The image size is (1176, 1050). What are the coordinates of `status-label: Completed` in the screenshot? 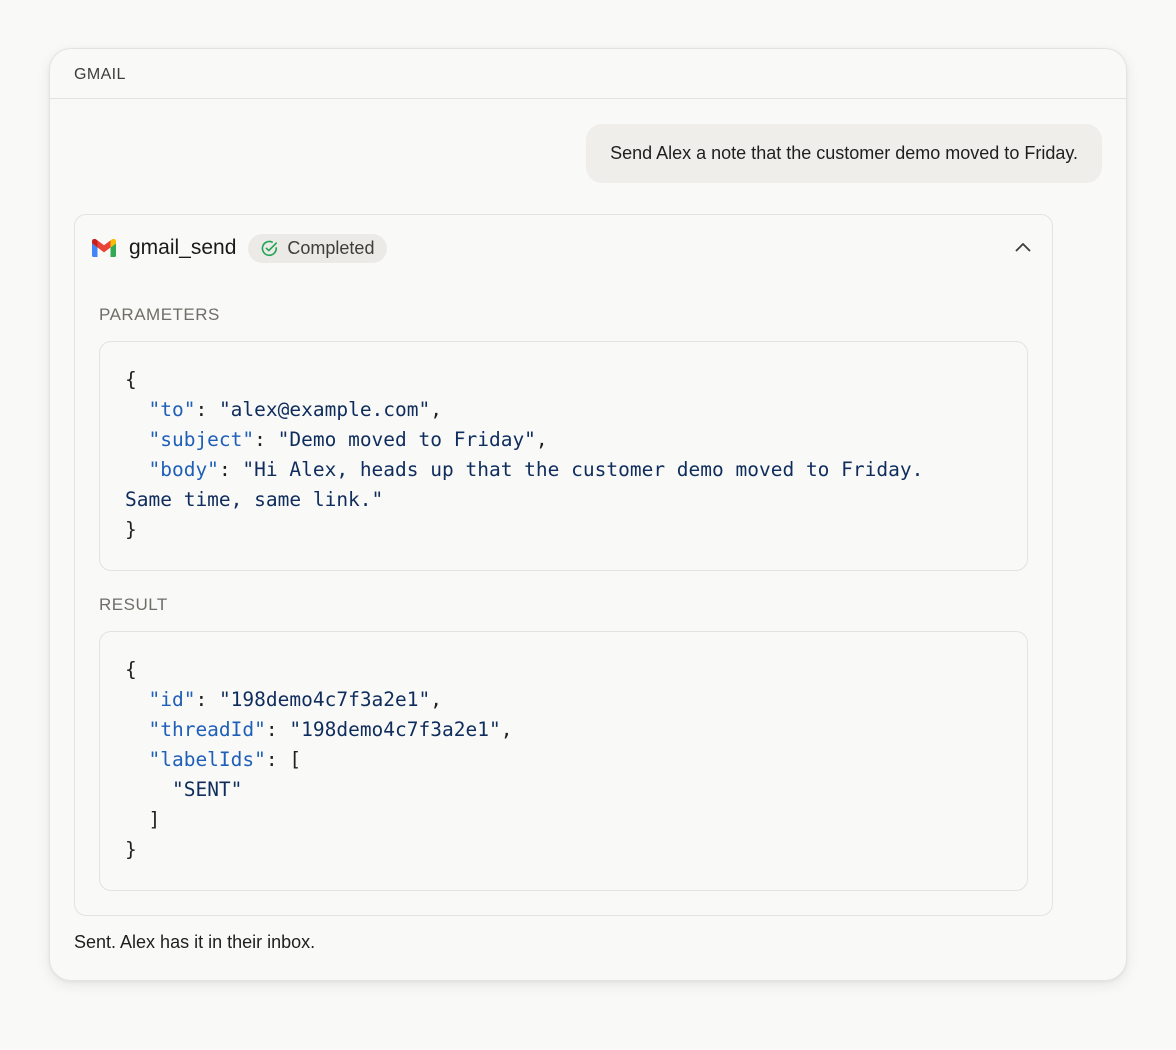 It's located at (331, 247).